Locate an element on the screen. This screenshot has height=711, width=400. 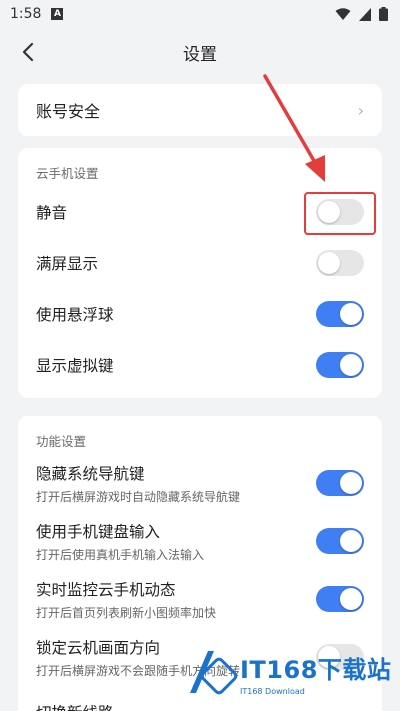
setting-text: 隐藏系统导航键 打开后横屏游戏时自动隐藏系统导航键 is located at coordinates (138, 483).